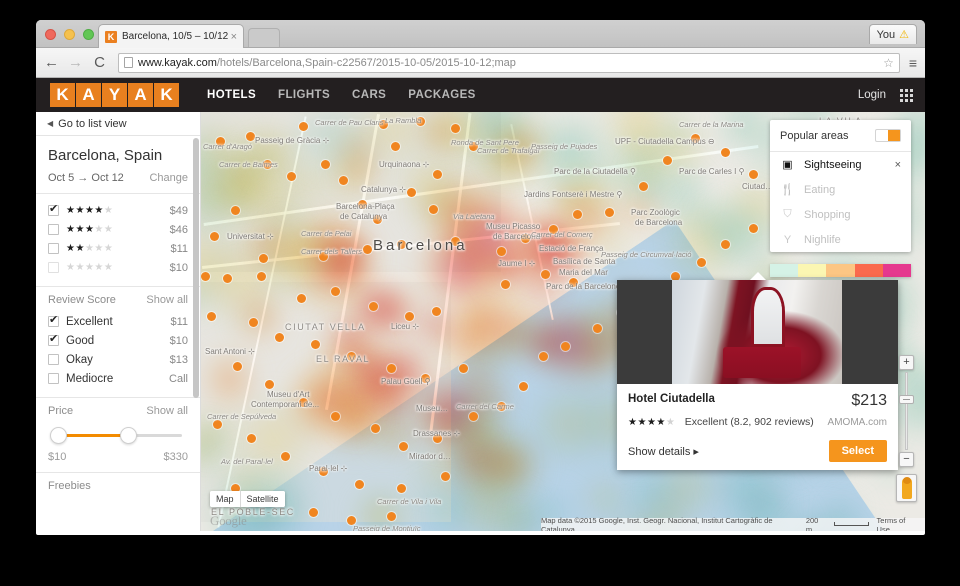 The height and width of the screenshot is (586, 960). Describe the element at coordinates (118, 210) in the screenshot. I see `star-filter-row: ★★★★★ $49` at that location.